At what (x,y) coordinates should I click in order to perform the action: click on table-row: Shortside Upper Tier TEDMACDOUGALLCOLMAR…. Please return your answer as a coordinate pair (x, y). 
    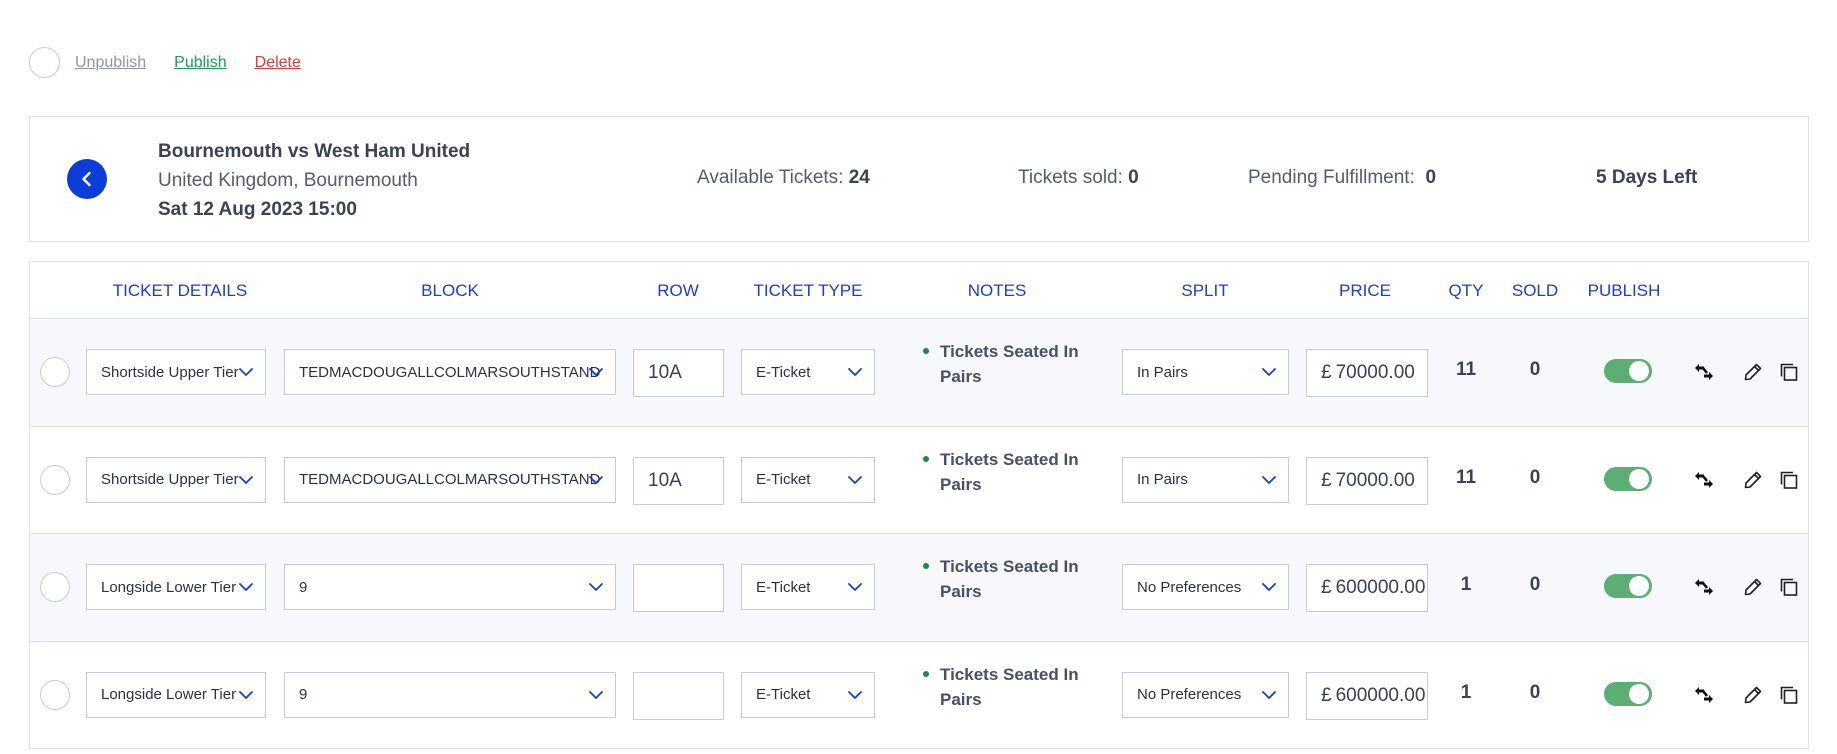
    Looking at the image, I should click on (919, 480).